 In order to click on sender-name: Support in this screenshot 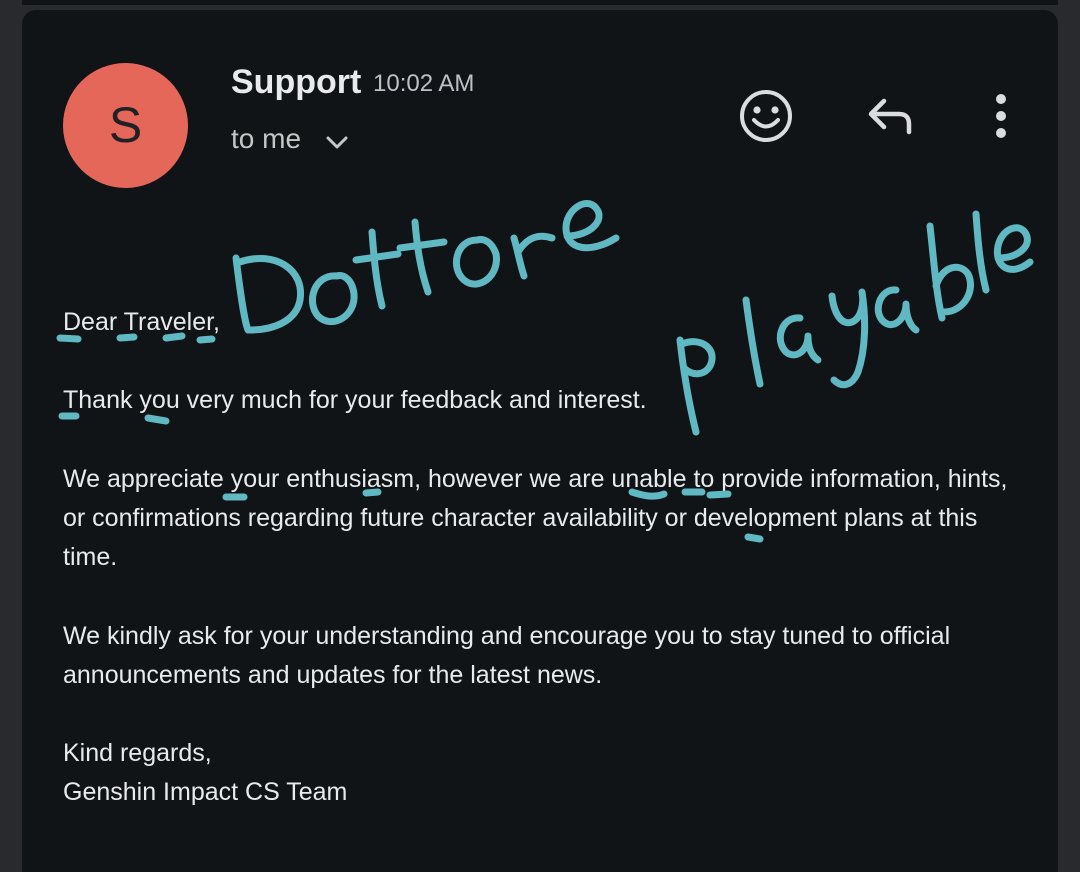, I will do `click(296, 82)`.